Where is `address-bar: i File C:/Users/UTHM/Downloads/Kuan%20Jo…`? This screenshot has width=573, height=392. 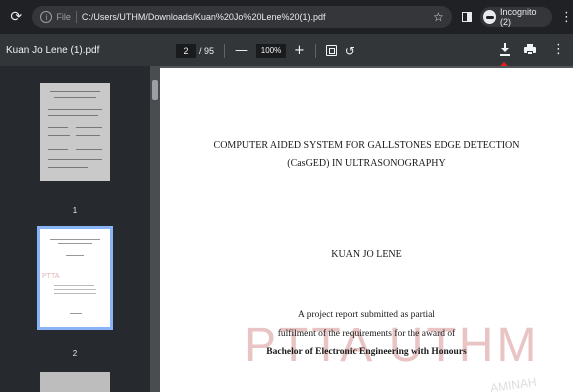
address-bar: i File C:/Users/UTHM/Downloads/Kuan%20Jo… is located at coordinates (242, 17).